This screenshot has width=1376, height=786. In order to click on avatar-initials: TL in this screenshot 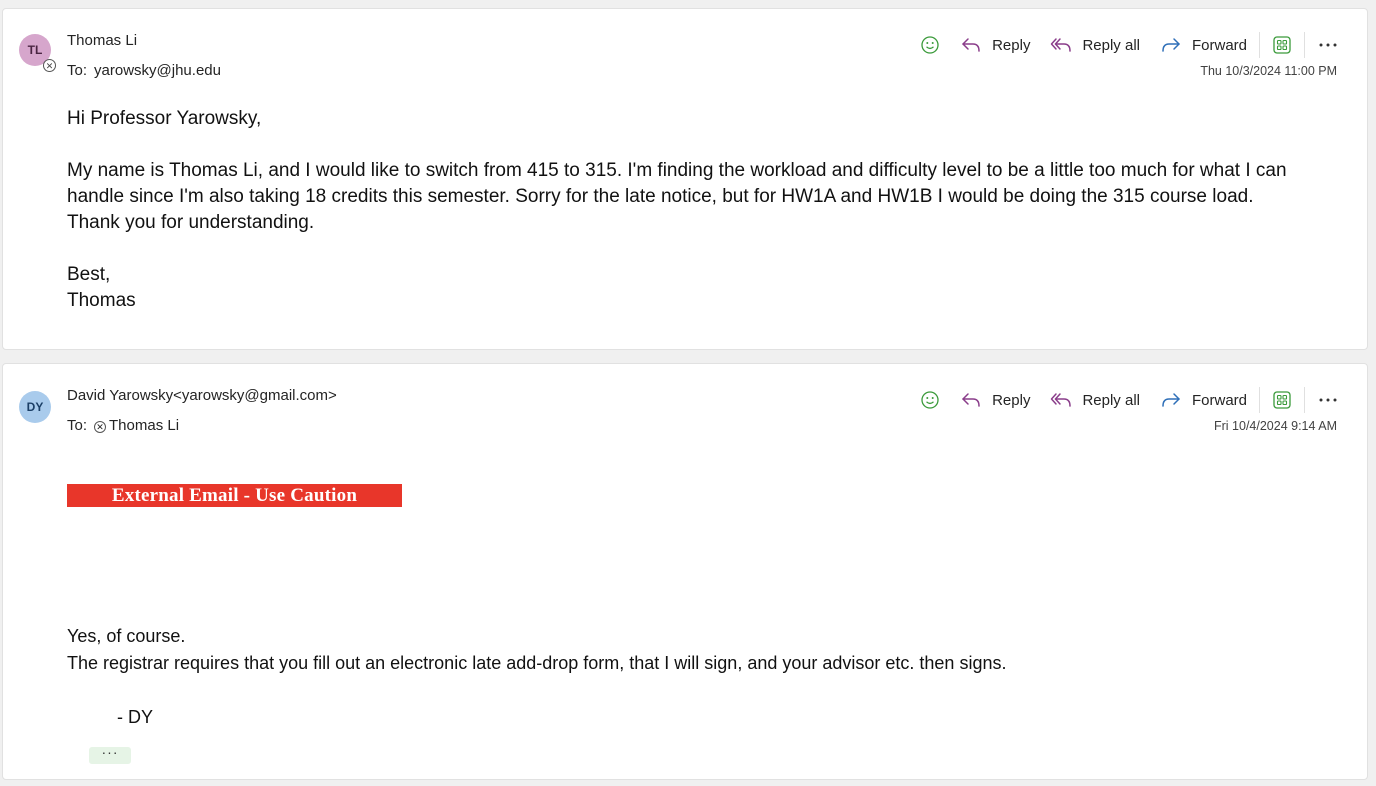, I will do `click(35, 50)`.